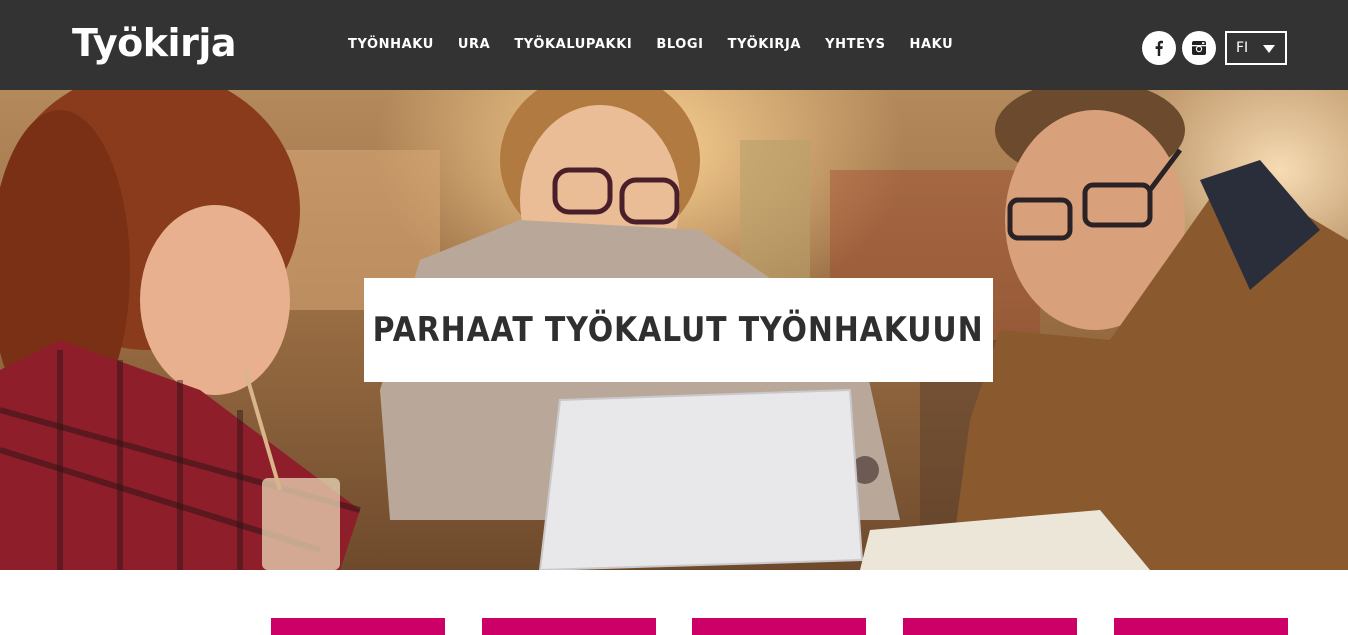  Describe the element at coordinates (1242, 48) in the screenshot. I see `language-selected: FI` at that location.